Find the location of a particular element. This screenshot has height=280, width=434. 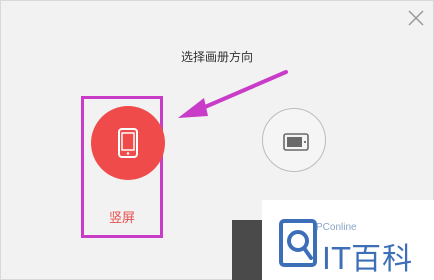

watermark-brand: IT百科 is located at coordinates (368, 259).